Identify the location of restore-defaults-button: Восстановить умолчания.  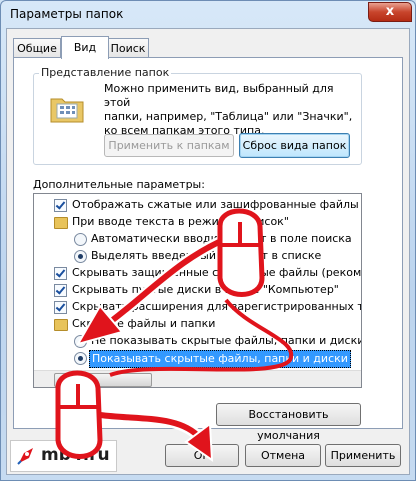
(288, 422).